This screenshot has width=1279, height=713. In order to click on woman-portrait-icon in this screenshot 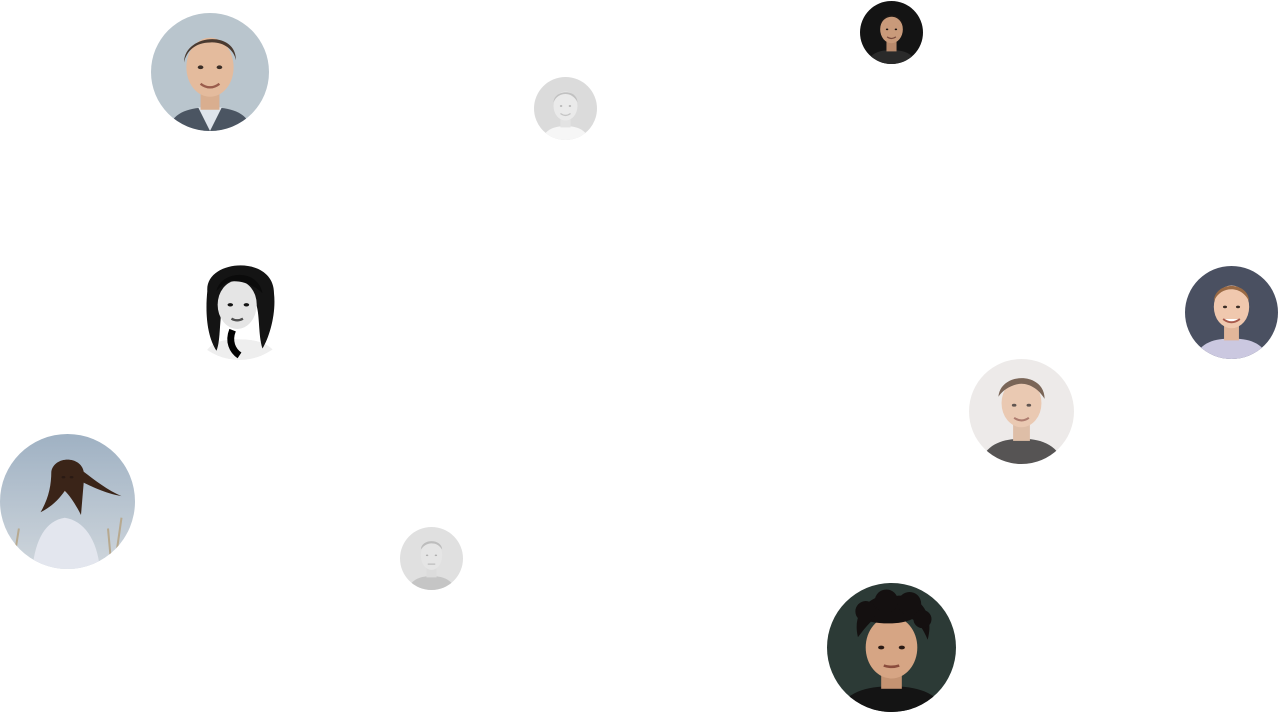, I will do `click(67, 501)`.